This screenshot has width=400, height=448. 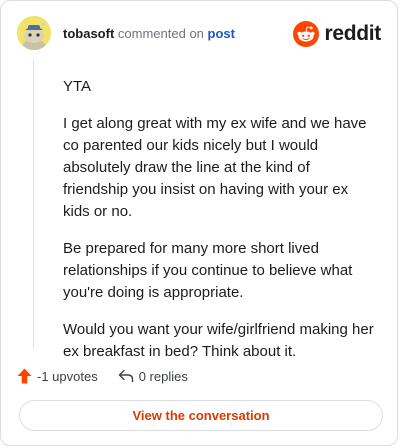 What do you see at coordinates (125, 376) in the screenshot?
I see `reply-arrow-icon` at bounding box center [125, 376].